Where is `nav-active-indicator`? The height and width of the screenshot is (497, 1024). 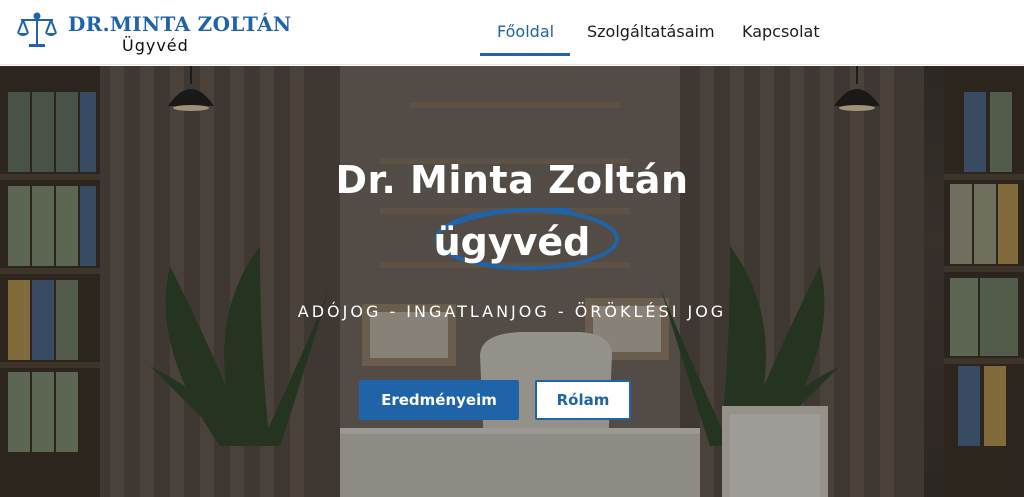
nav-active-indicator is located at coordinates (525, 54).